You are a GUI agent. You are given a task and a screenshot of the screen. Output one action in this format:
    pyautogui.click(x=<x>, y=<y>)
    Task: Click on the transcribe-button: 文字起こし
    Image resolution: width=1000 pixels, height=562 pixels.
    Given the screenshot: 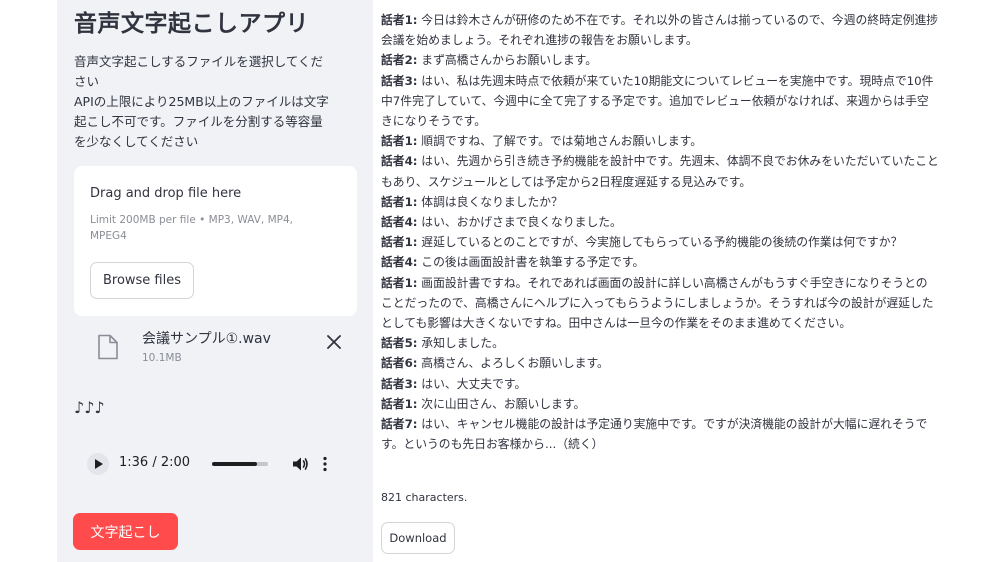 What is the action you would take?
    pyautogui.click(x=125, y=531)
    